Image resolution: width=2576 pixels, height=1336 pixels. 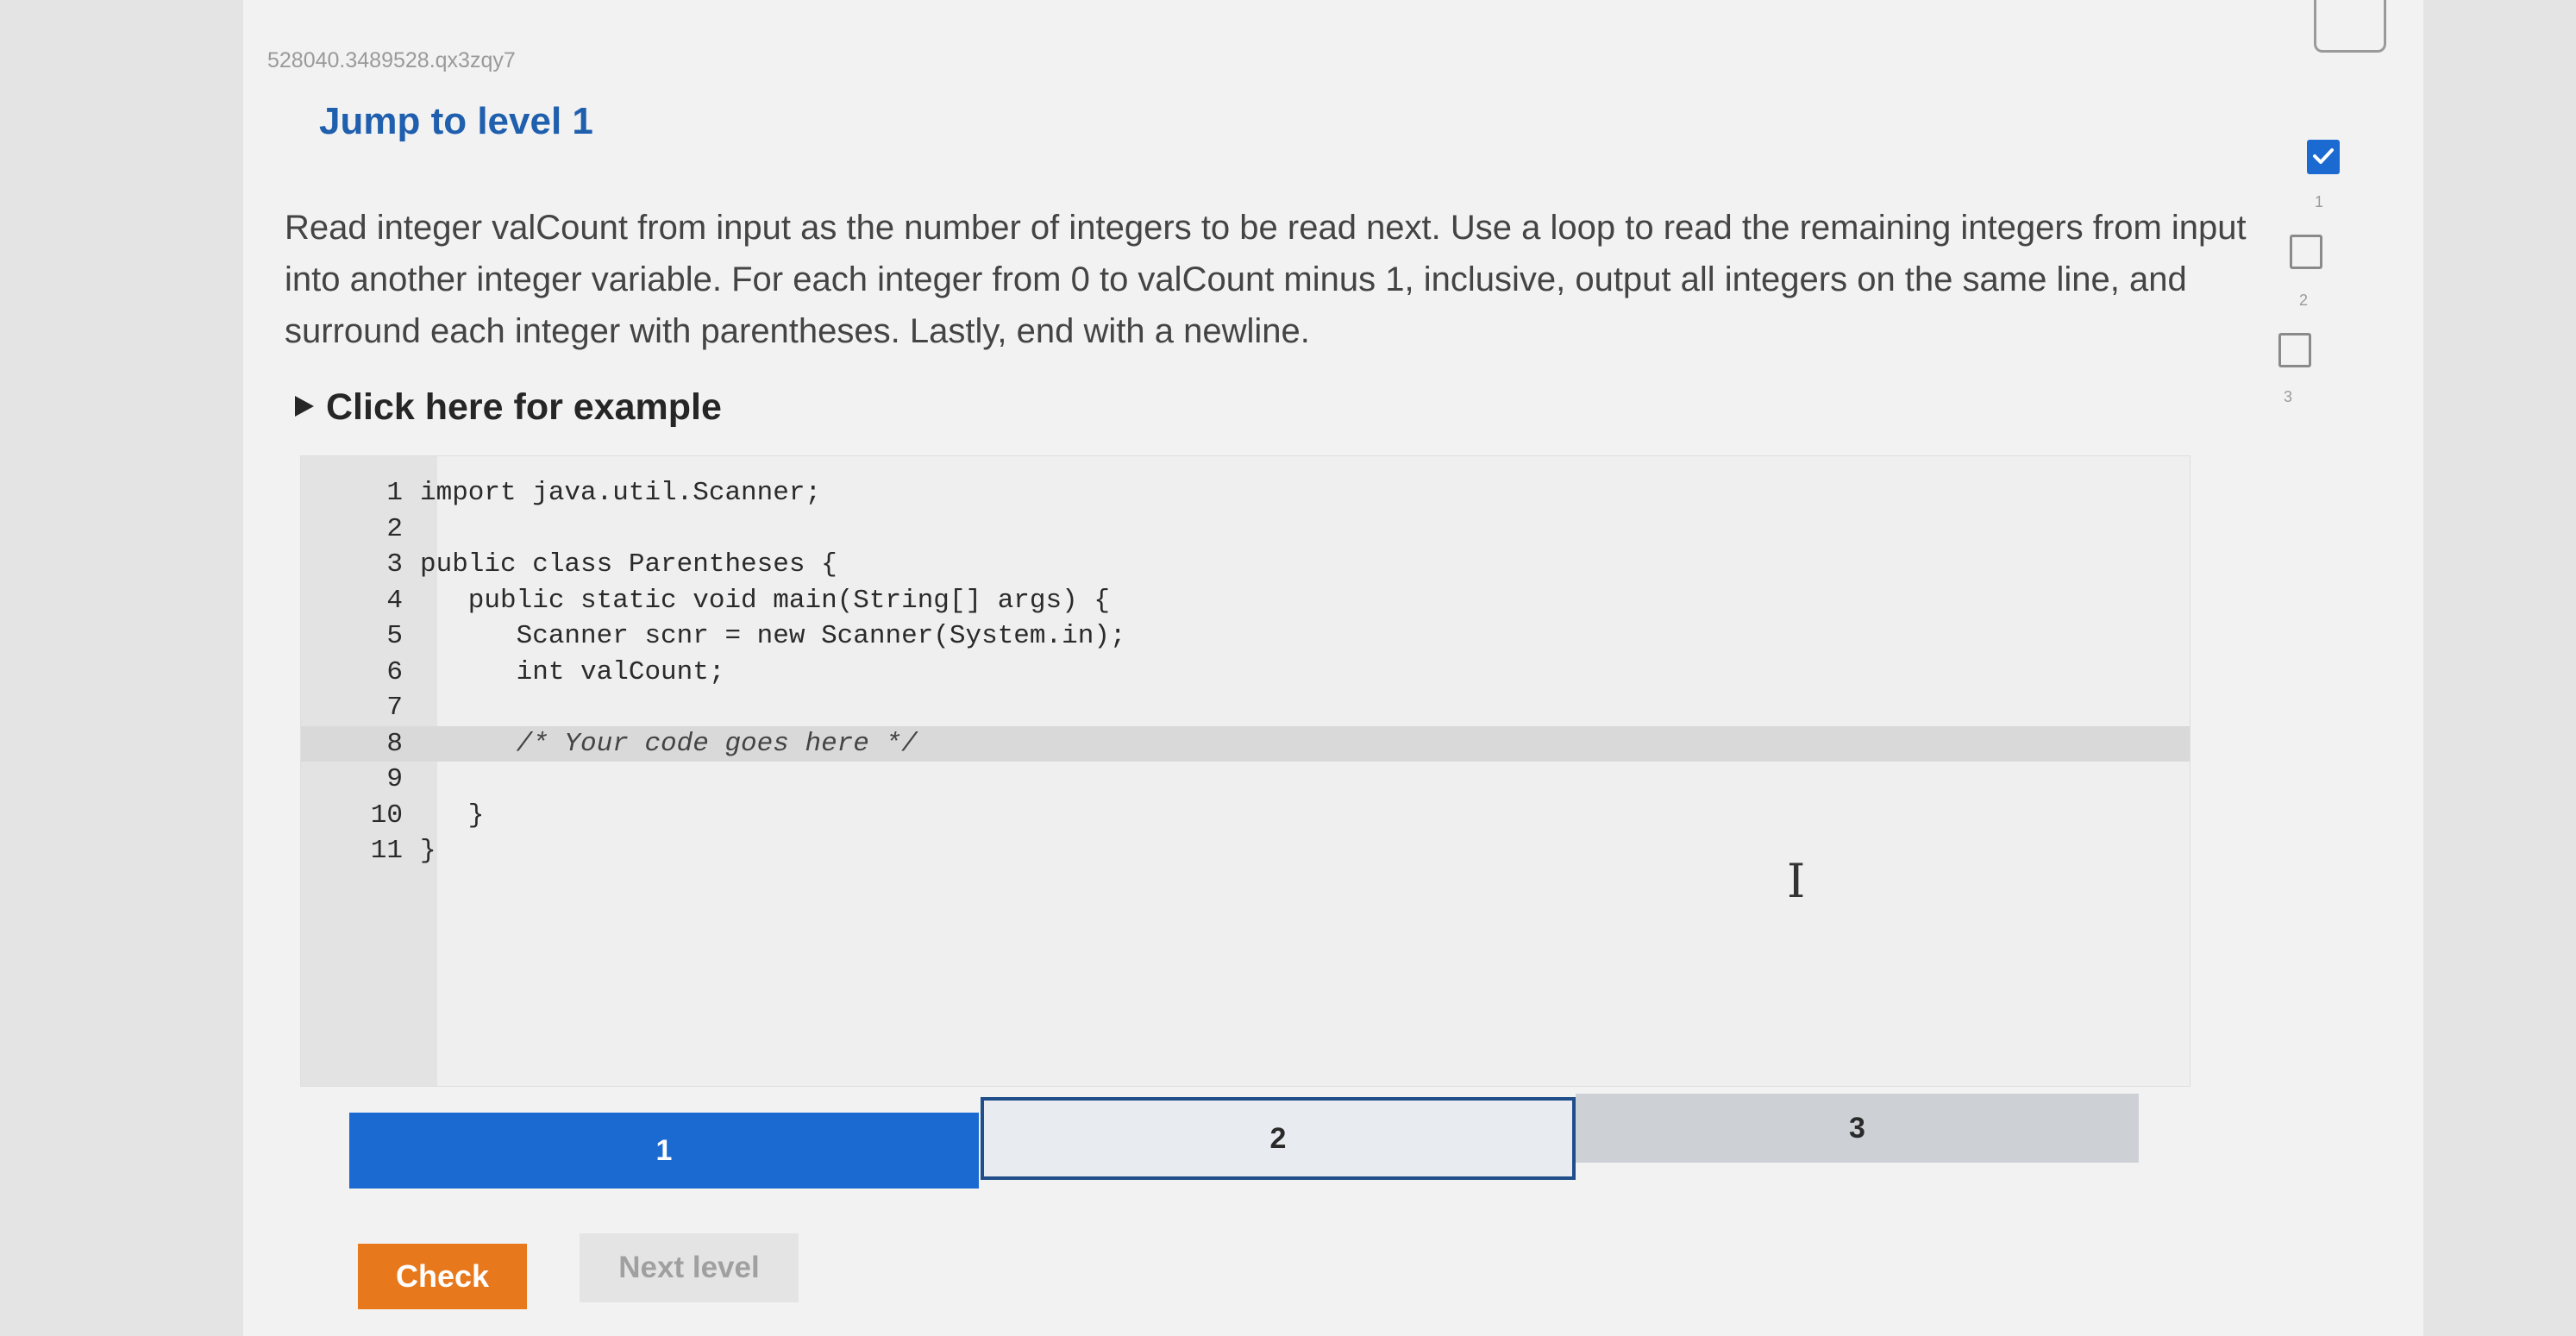 I want to click on line-code: /* Your code goes here */, so click(x=669, y=743).